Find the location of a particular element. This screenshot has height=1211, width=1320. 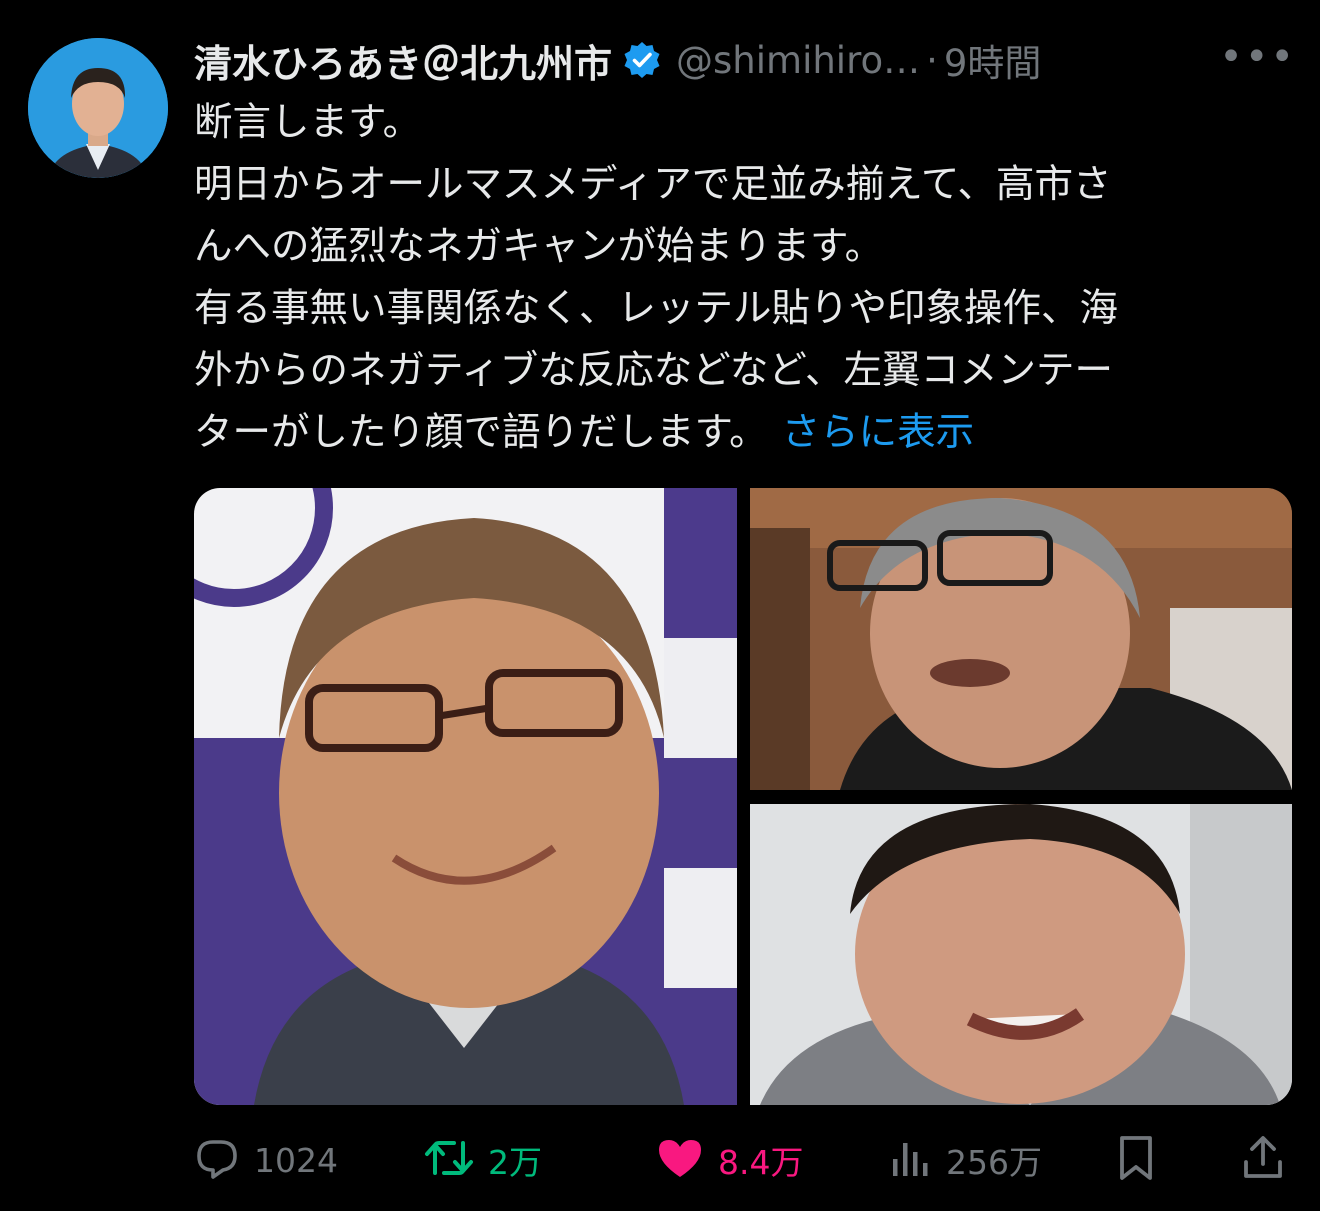

post-text-line: 断言します。 is located at coordinates (308, 122).